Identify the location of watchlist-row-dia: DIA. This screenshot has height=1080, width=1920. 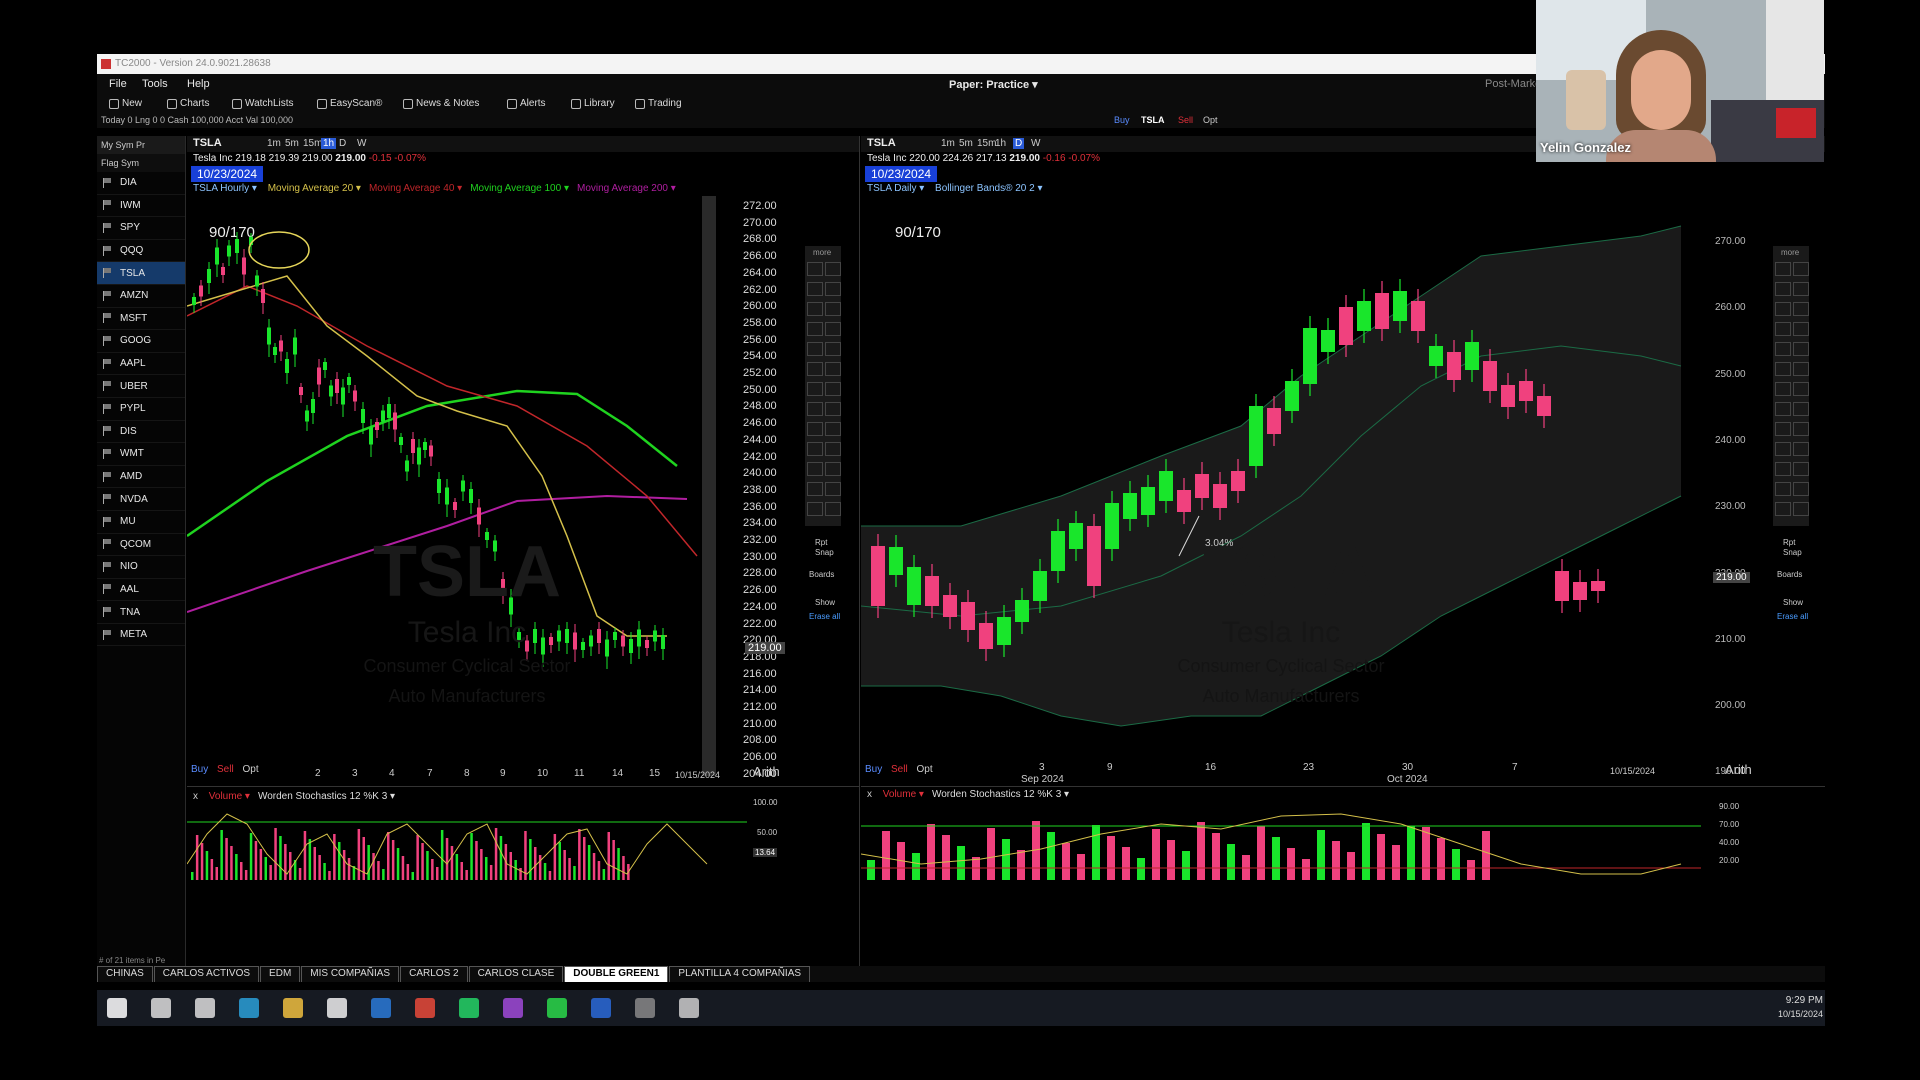
(141, 183).